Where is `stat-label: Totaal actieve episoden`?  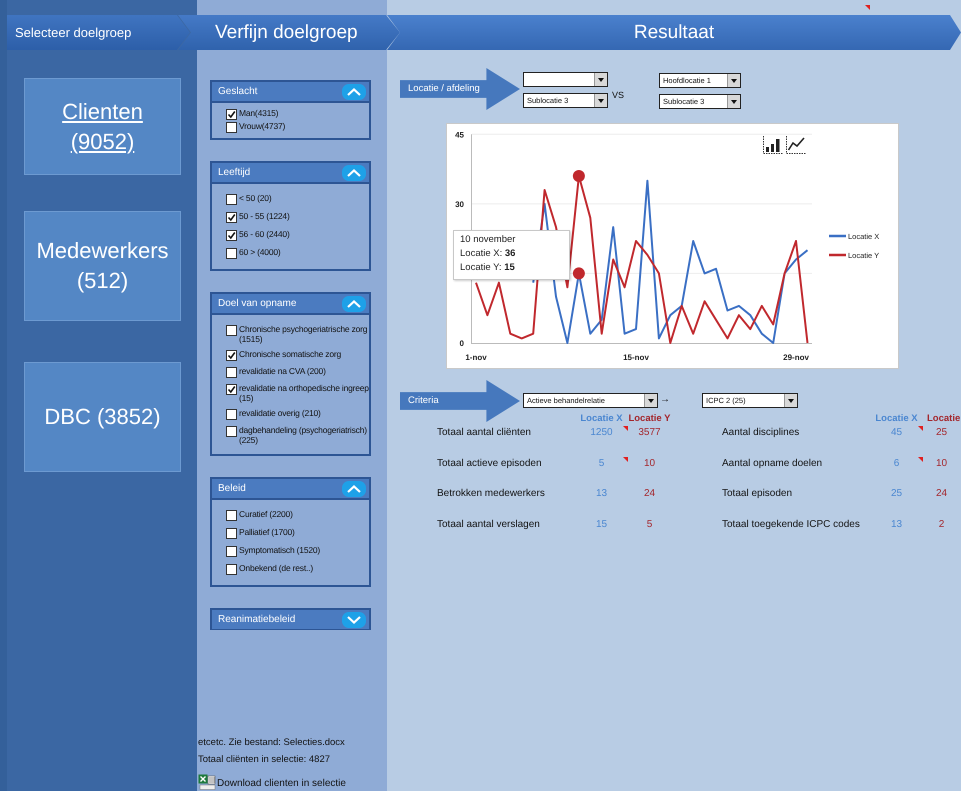
stat-label: Totaal actieve episoden is located at coordinates (490, 463).